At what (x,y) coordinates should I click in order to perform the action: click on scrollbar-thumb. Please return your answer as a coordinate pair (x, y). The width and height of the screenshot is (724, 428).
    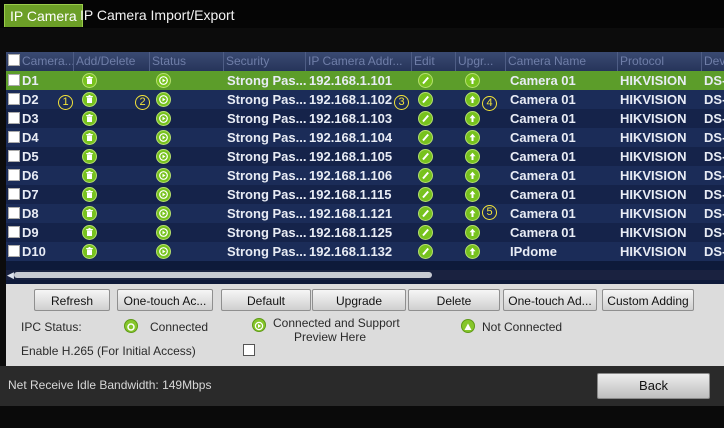
    Looking at the image, I should click on (223, 275).